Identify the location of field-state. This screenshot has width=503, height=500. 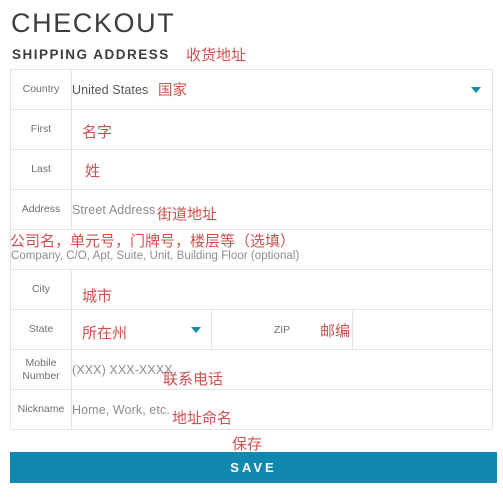
(141, 329).